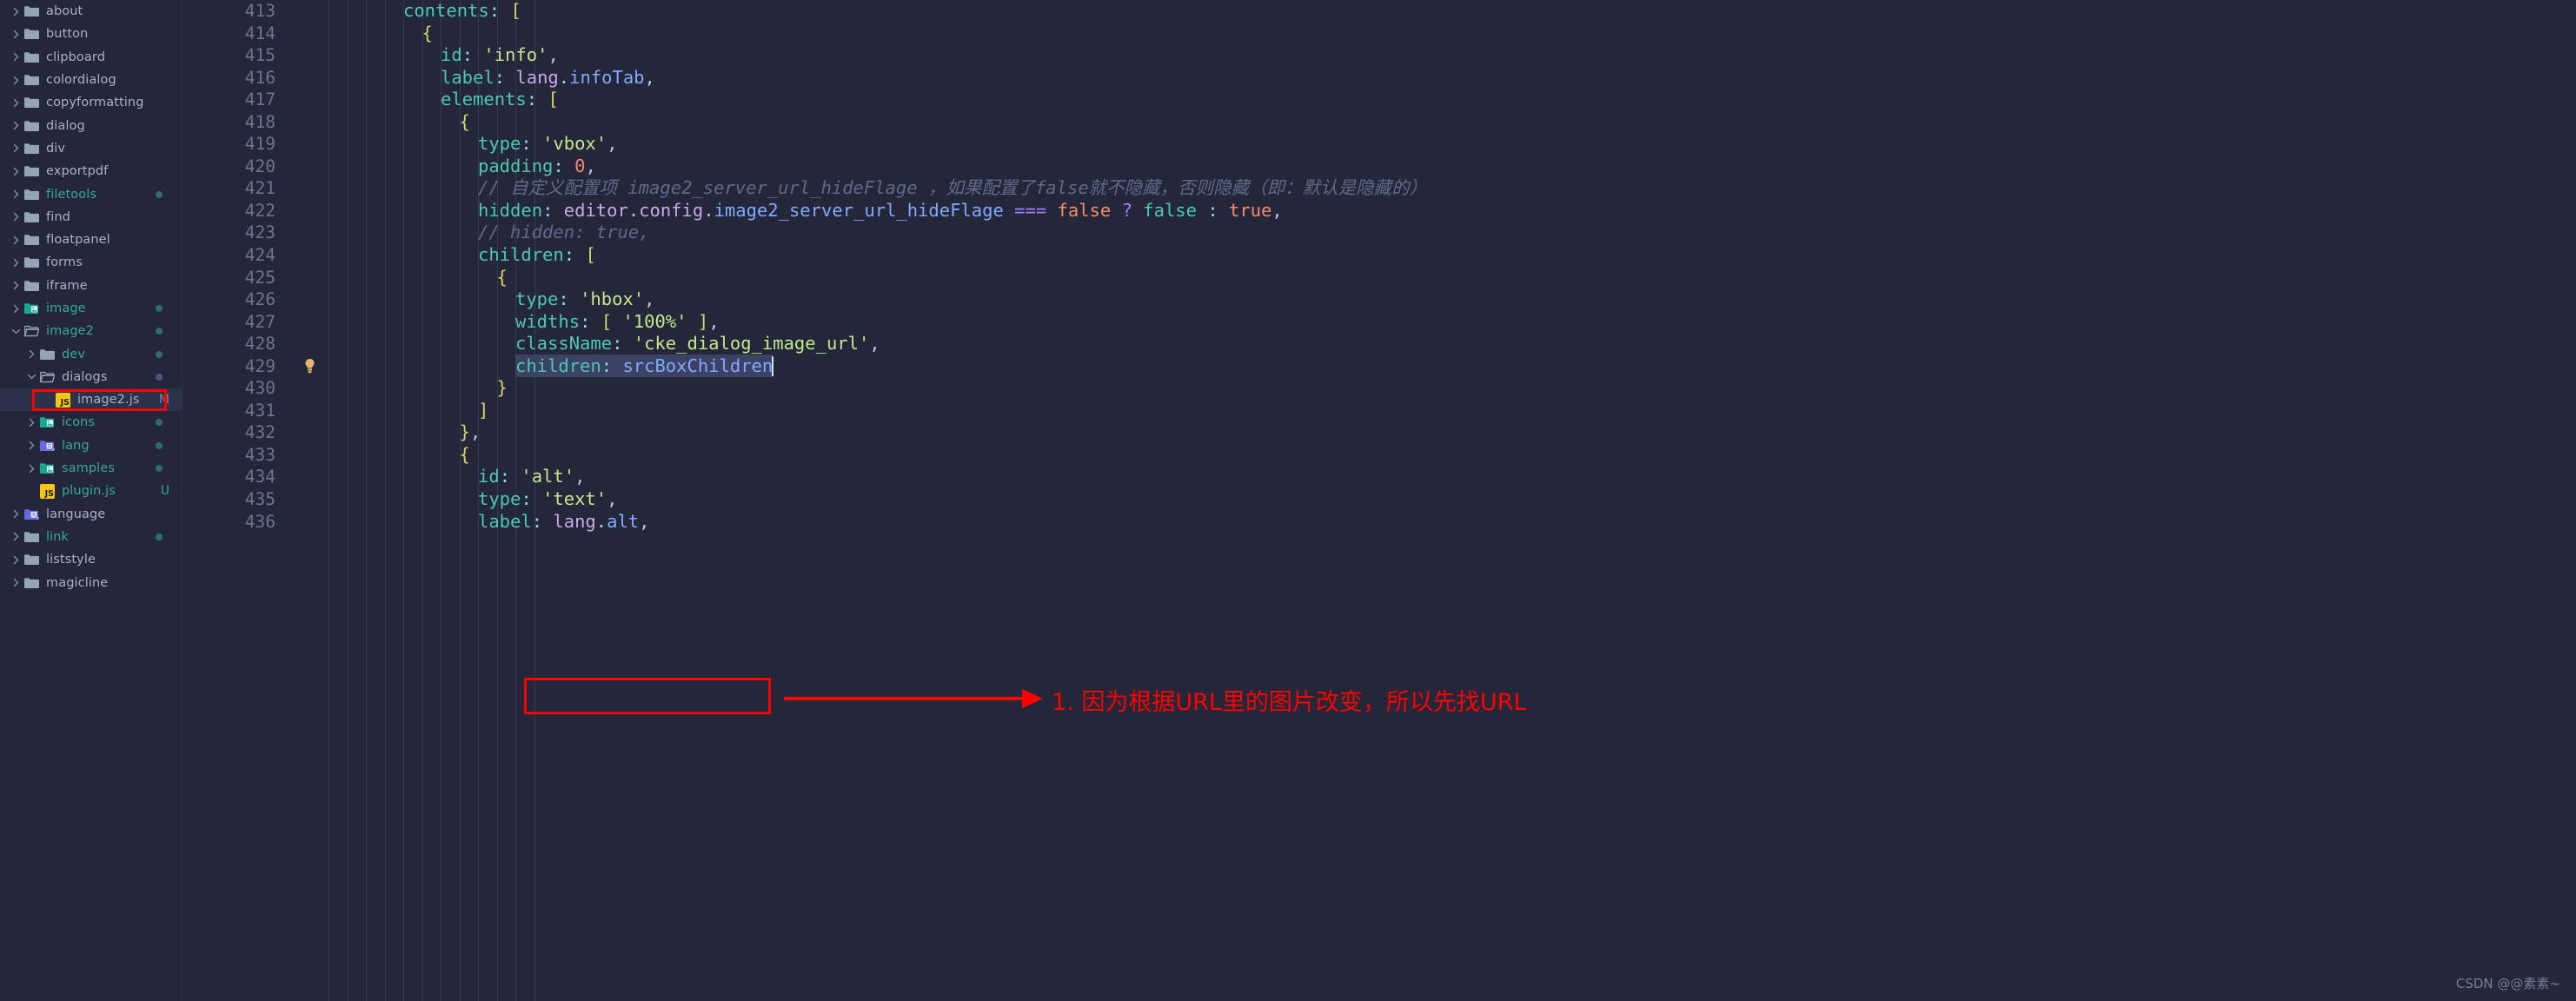  What do you see at coordinates (1452, 366) in the screenshot?
I see `code-text: children: srcBoxChildren` at bounding box center [1452, 366].